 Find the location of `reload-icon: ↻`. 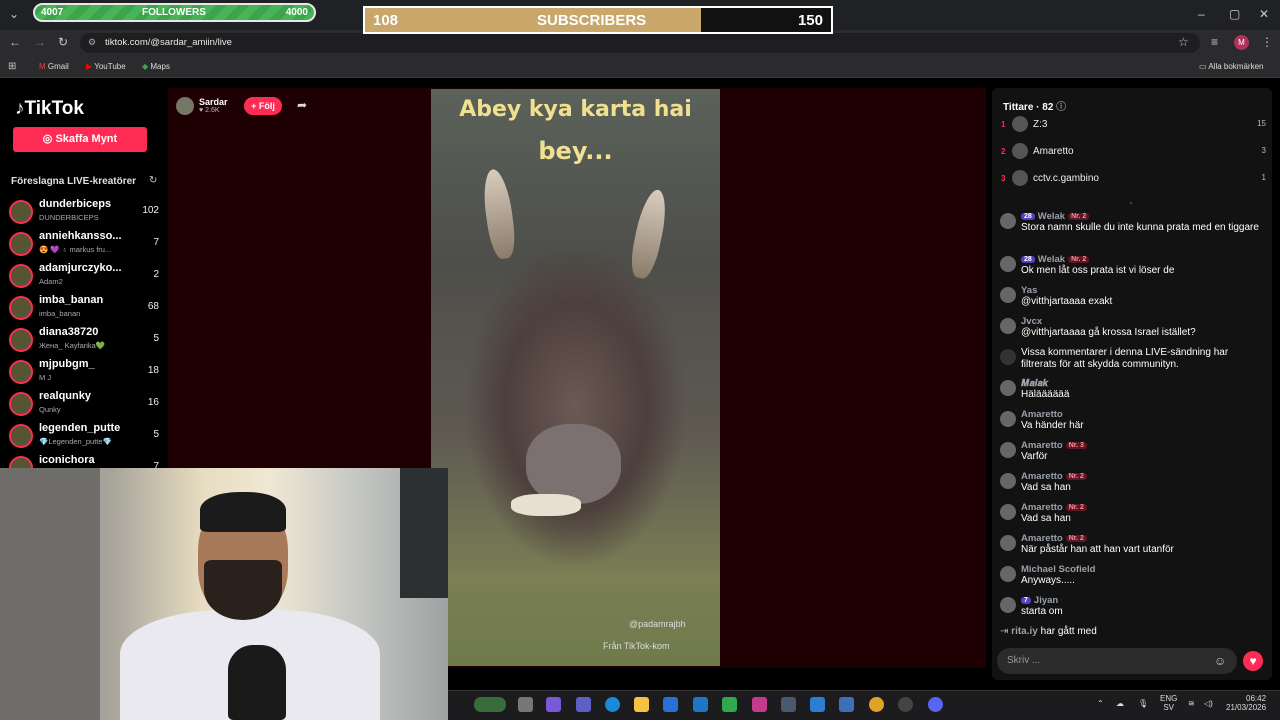

reload-icon: ↻ is located at coordinates (63, 42).